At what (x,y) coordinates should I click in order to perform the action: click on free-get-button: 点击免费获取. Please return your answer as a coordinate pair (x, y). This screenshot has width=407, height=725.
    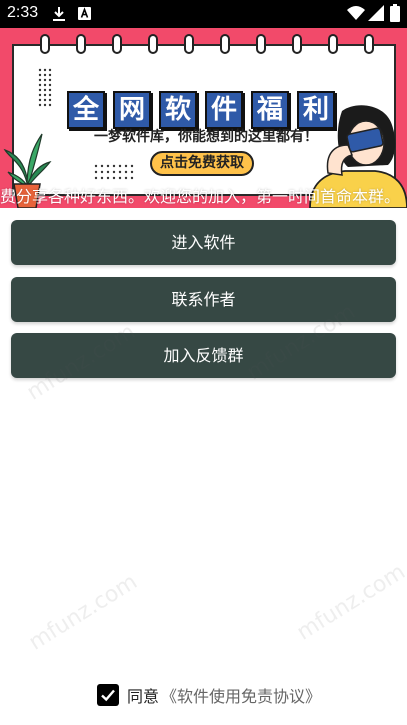
    Looking at the image, I should click on (202, 163).